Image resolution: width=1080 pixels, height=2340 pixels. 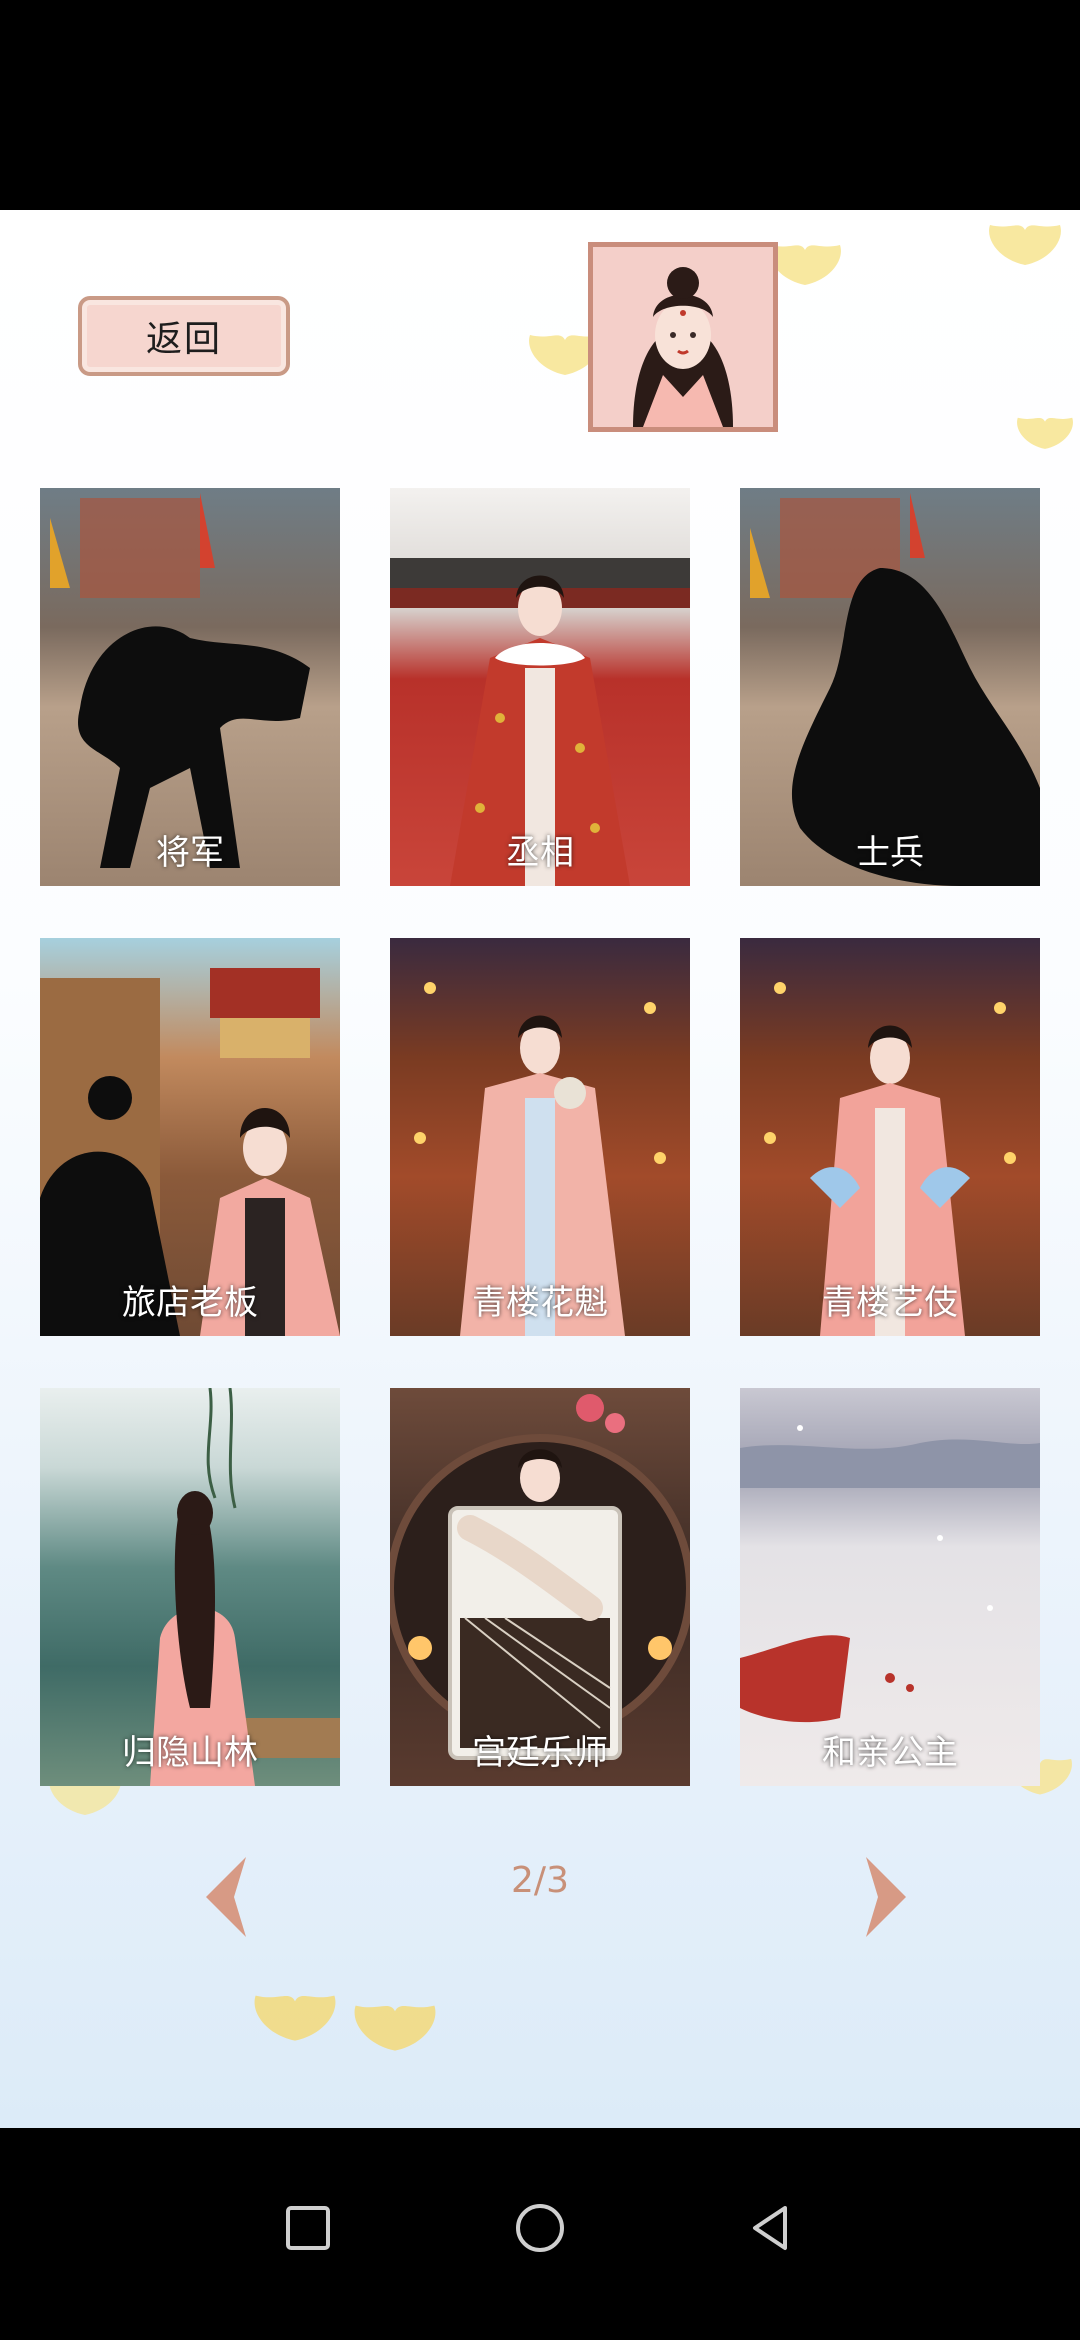 What do you see at coordinates (540, 105) in the screenshot?
I see `status-bar` at bounding box center [540, 105].